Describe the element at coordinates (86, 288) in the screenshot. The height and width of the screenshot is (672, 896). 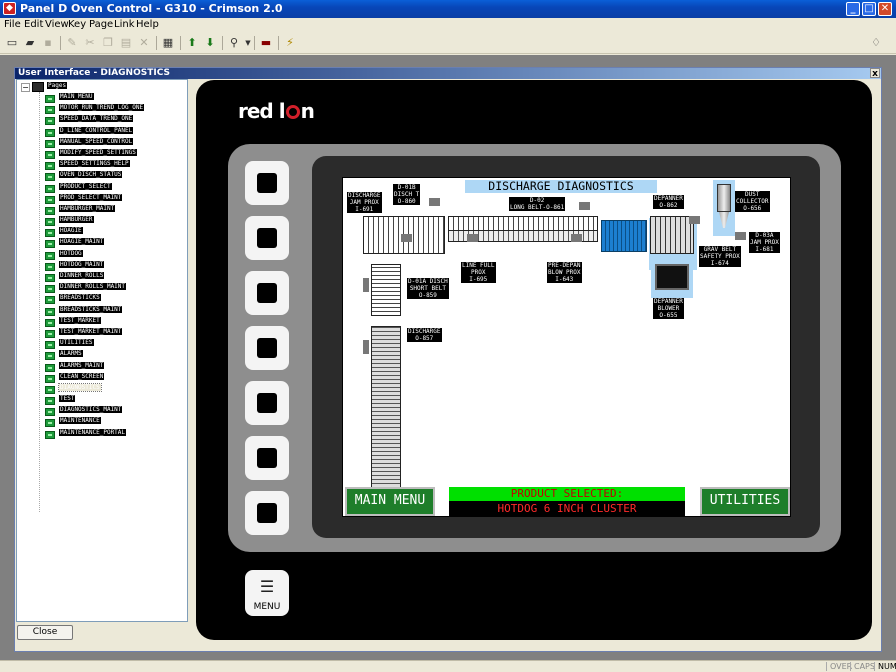
I see `tree-item: DINNER_ROLLS_MAINT` at that location.